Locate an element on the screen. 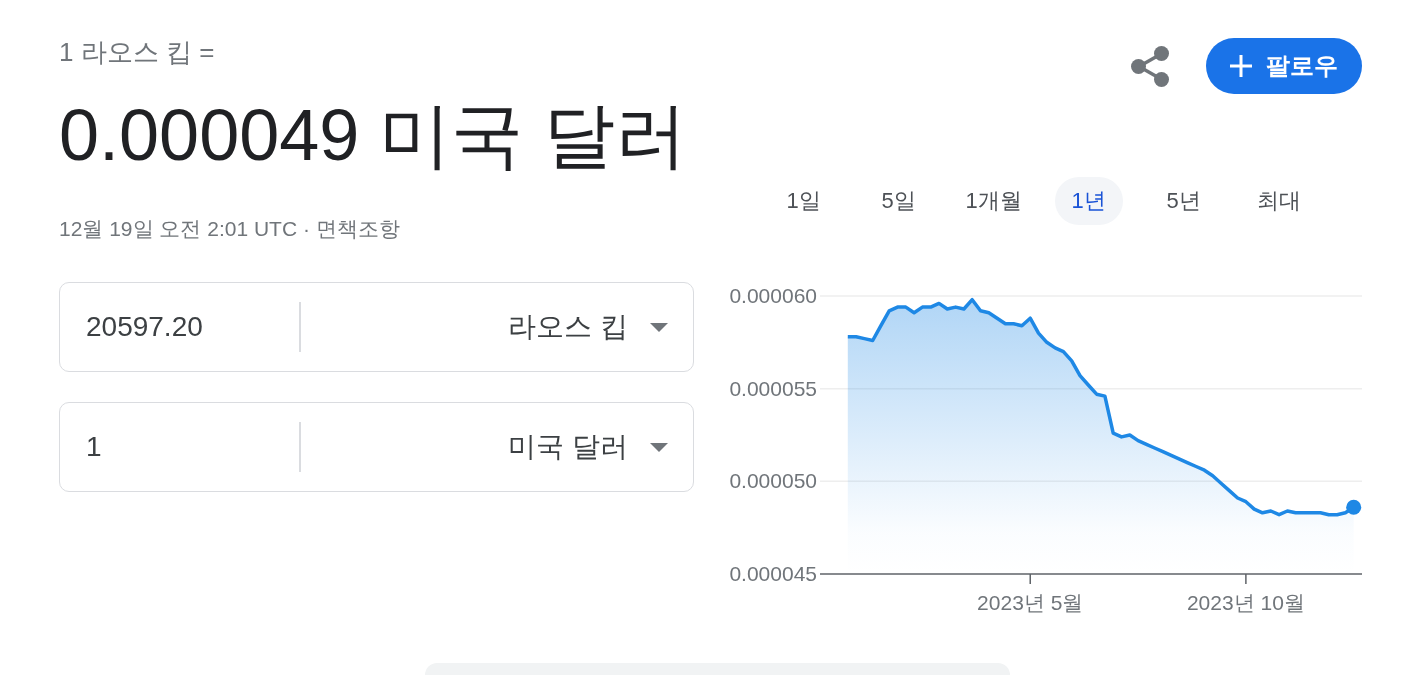 This screenshot has width=1407, height=675. axis-label: 0.000055 is located at coordinates (773, 388).